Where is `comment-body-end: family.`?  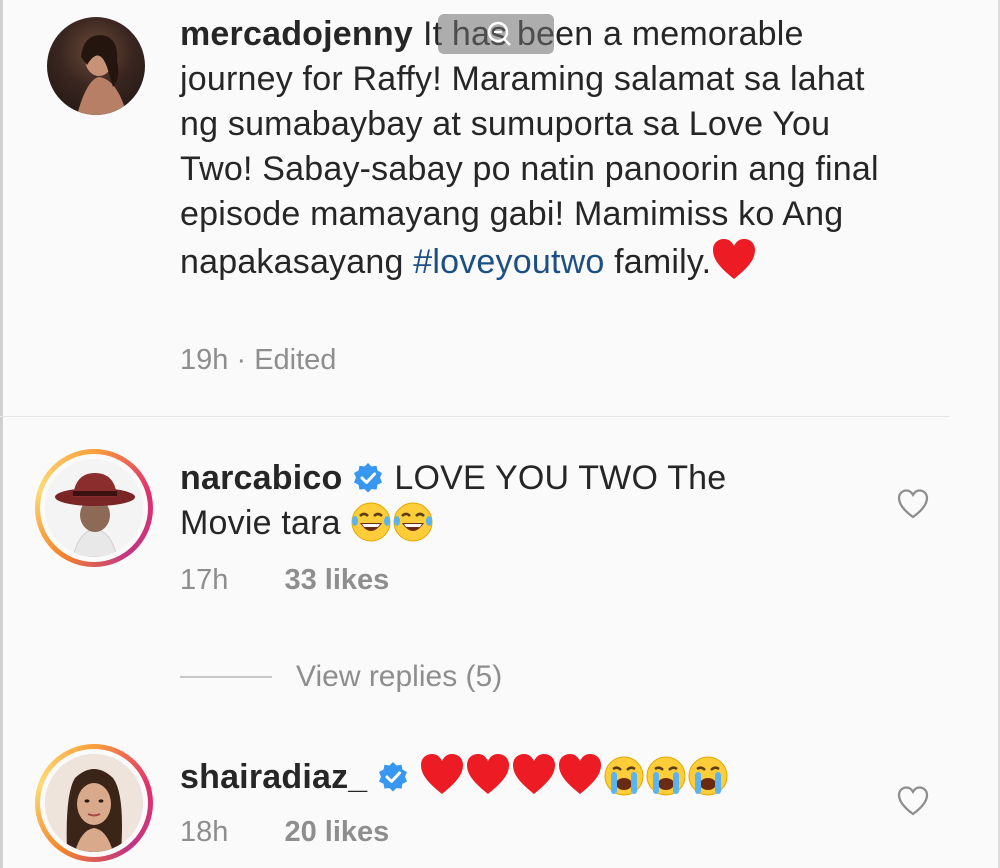
comment-body-end: family. is located at coordinates (663, 262).